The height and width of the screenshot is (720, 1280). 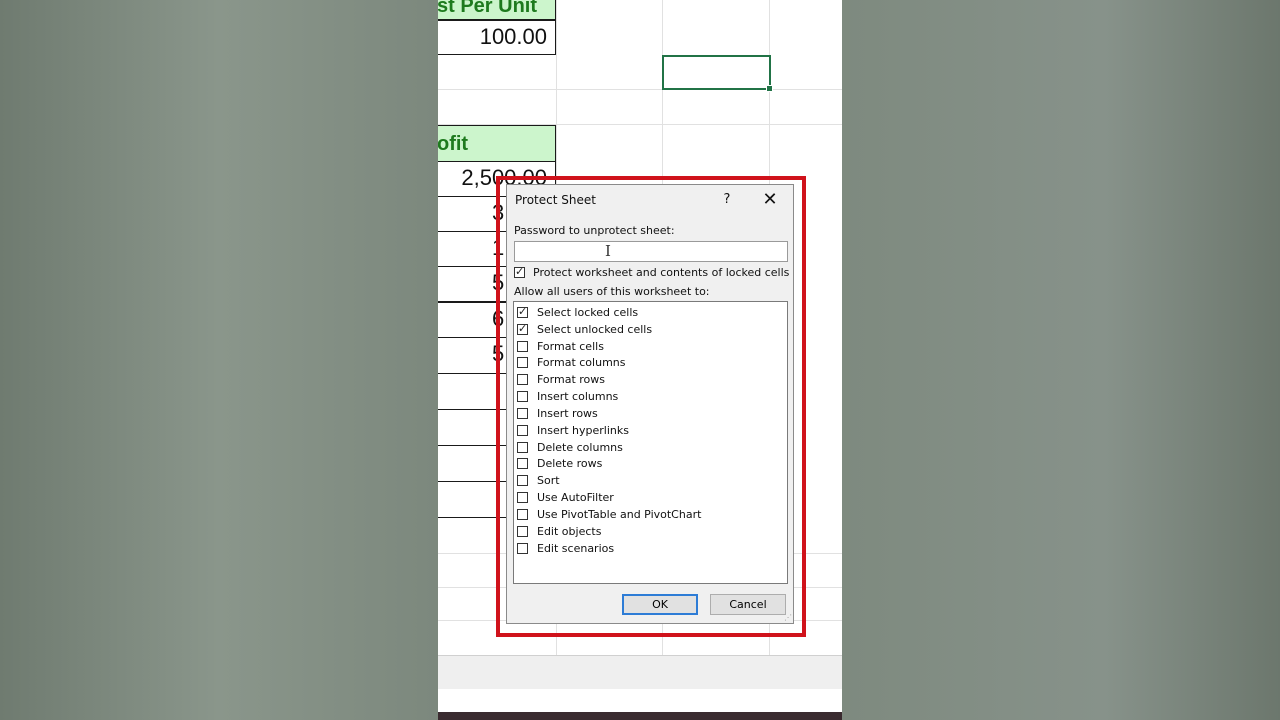 I want to click on protect-worksheet-checkbox, so click(x=519, y=271).